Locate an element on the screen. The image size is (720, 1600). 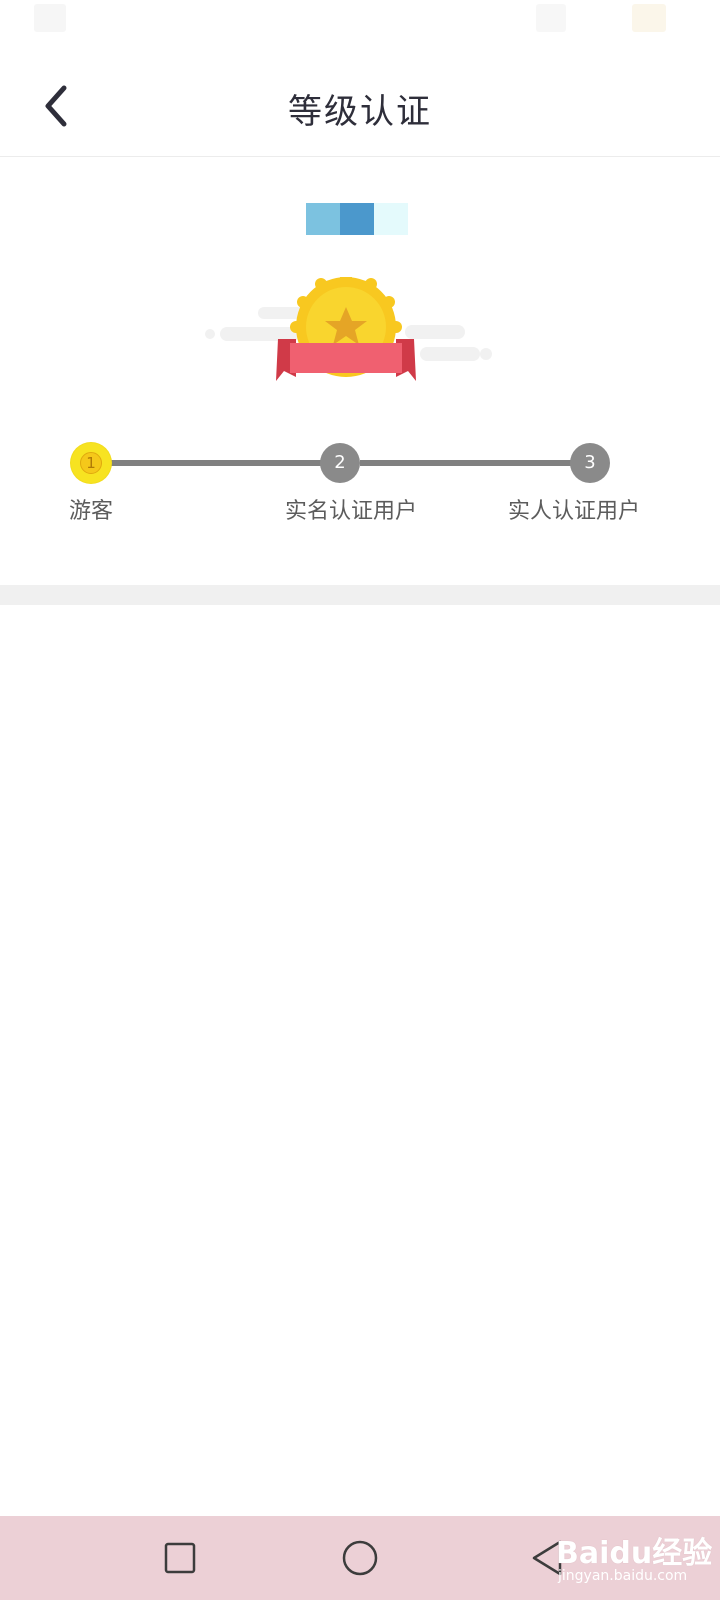
level-badge is located at coordinates (360, 342).